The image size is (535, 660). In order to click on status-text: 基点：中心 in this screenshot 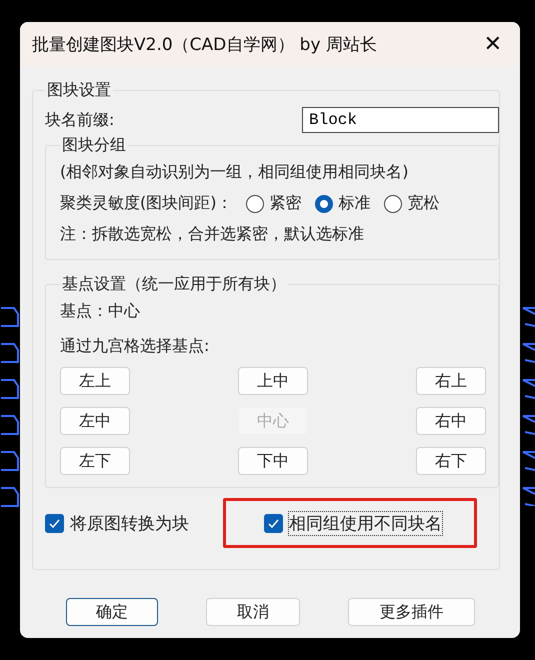, I will do `click(100, 311)`.